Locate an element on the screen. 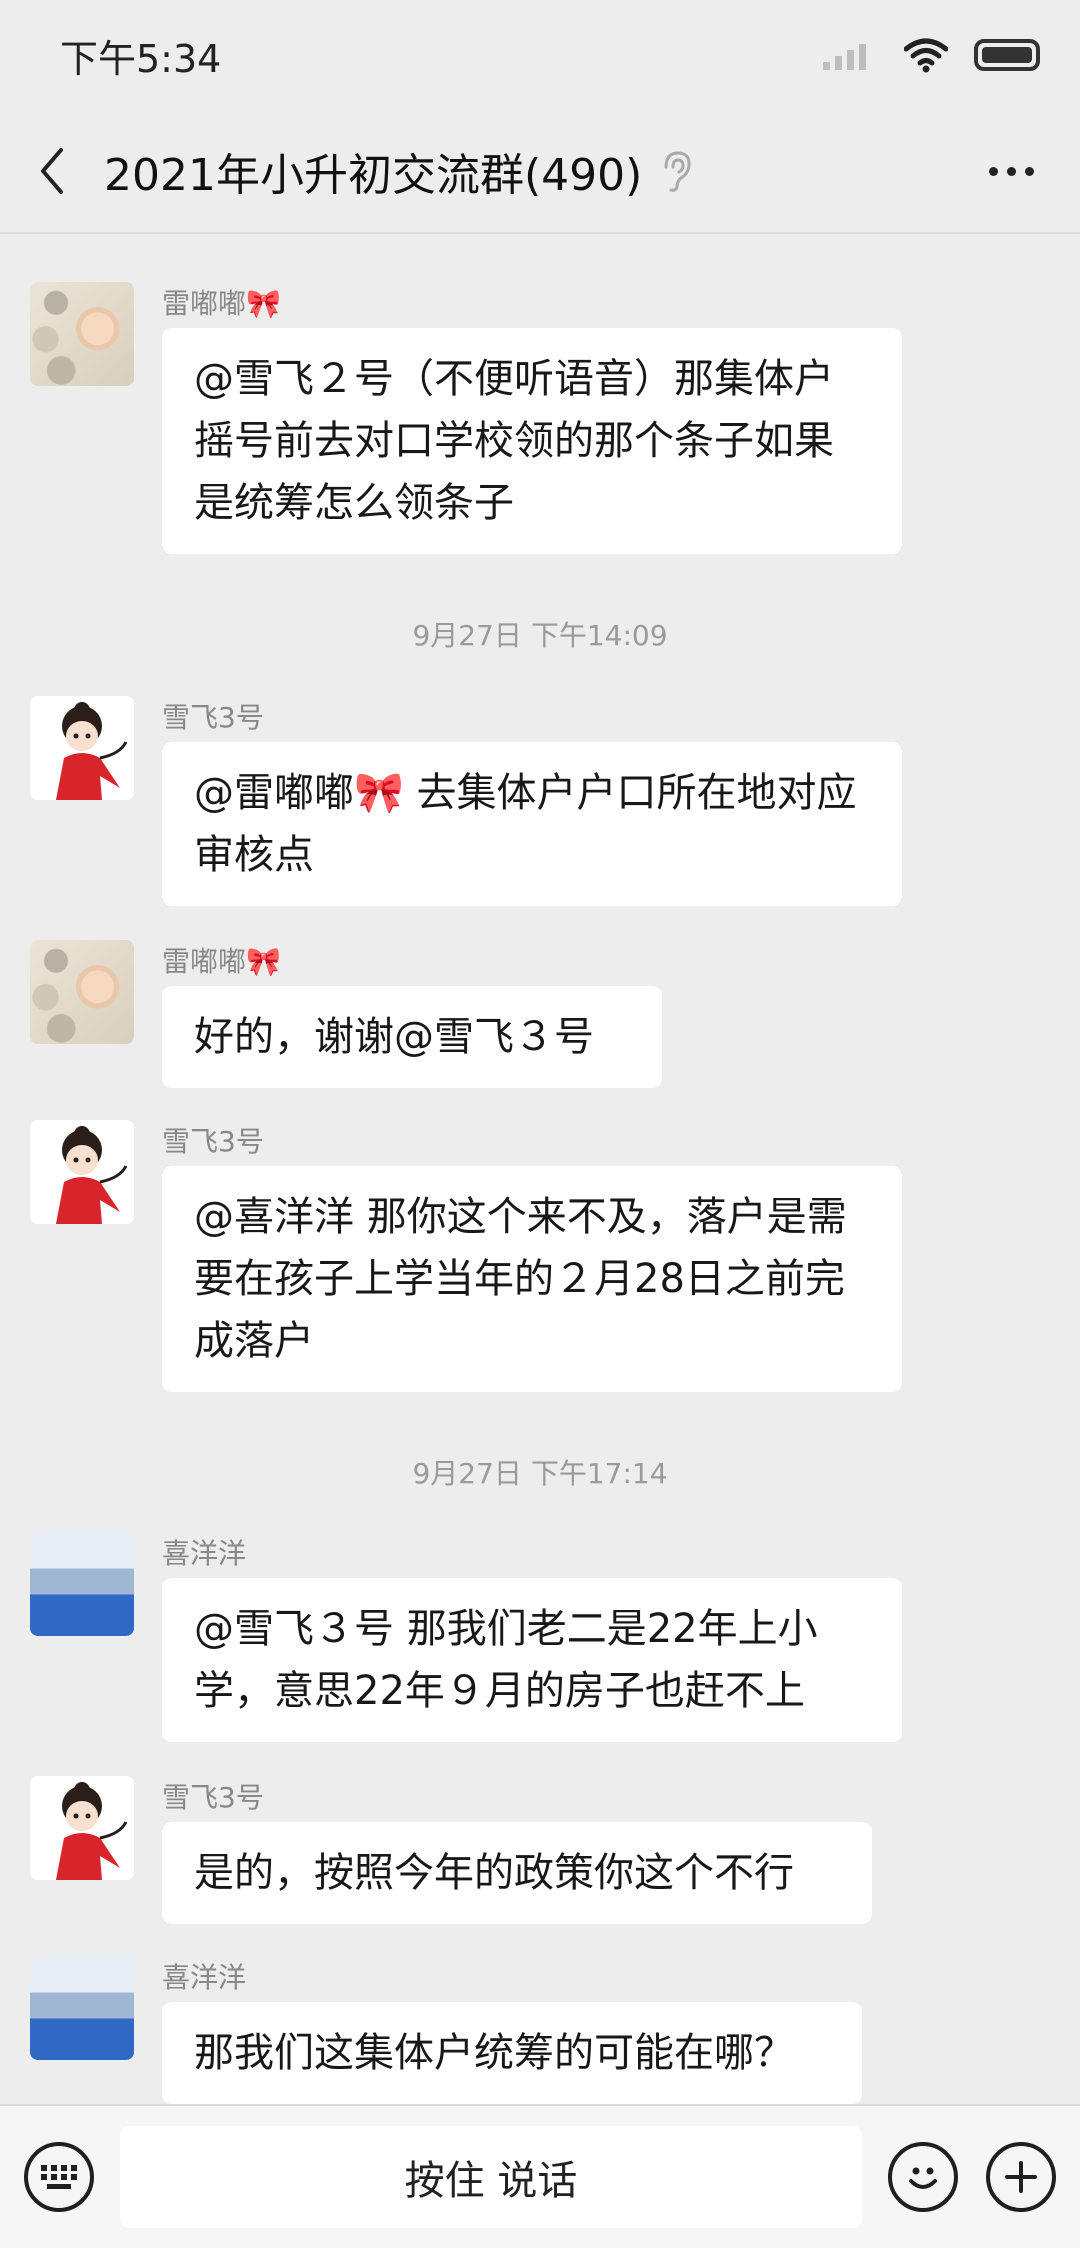  more-functions-button is located at coordinates (1021, 2177).